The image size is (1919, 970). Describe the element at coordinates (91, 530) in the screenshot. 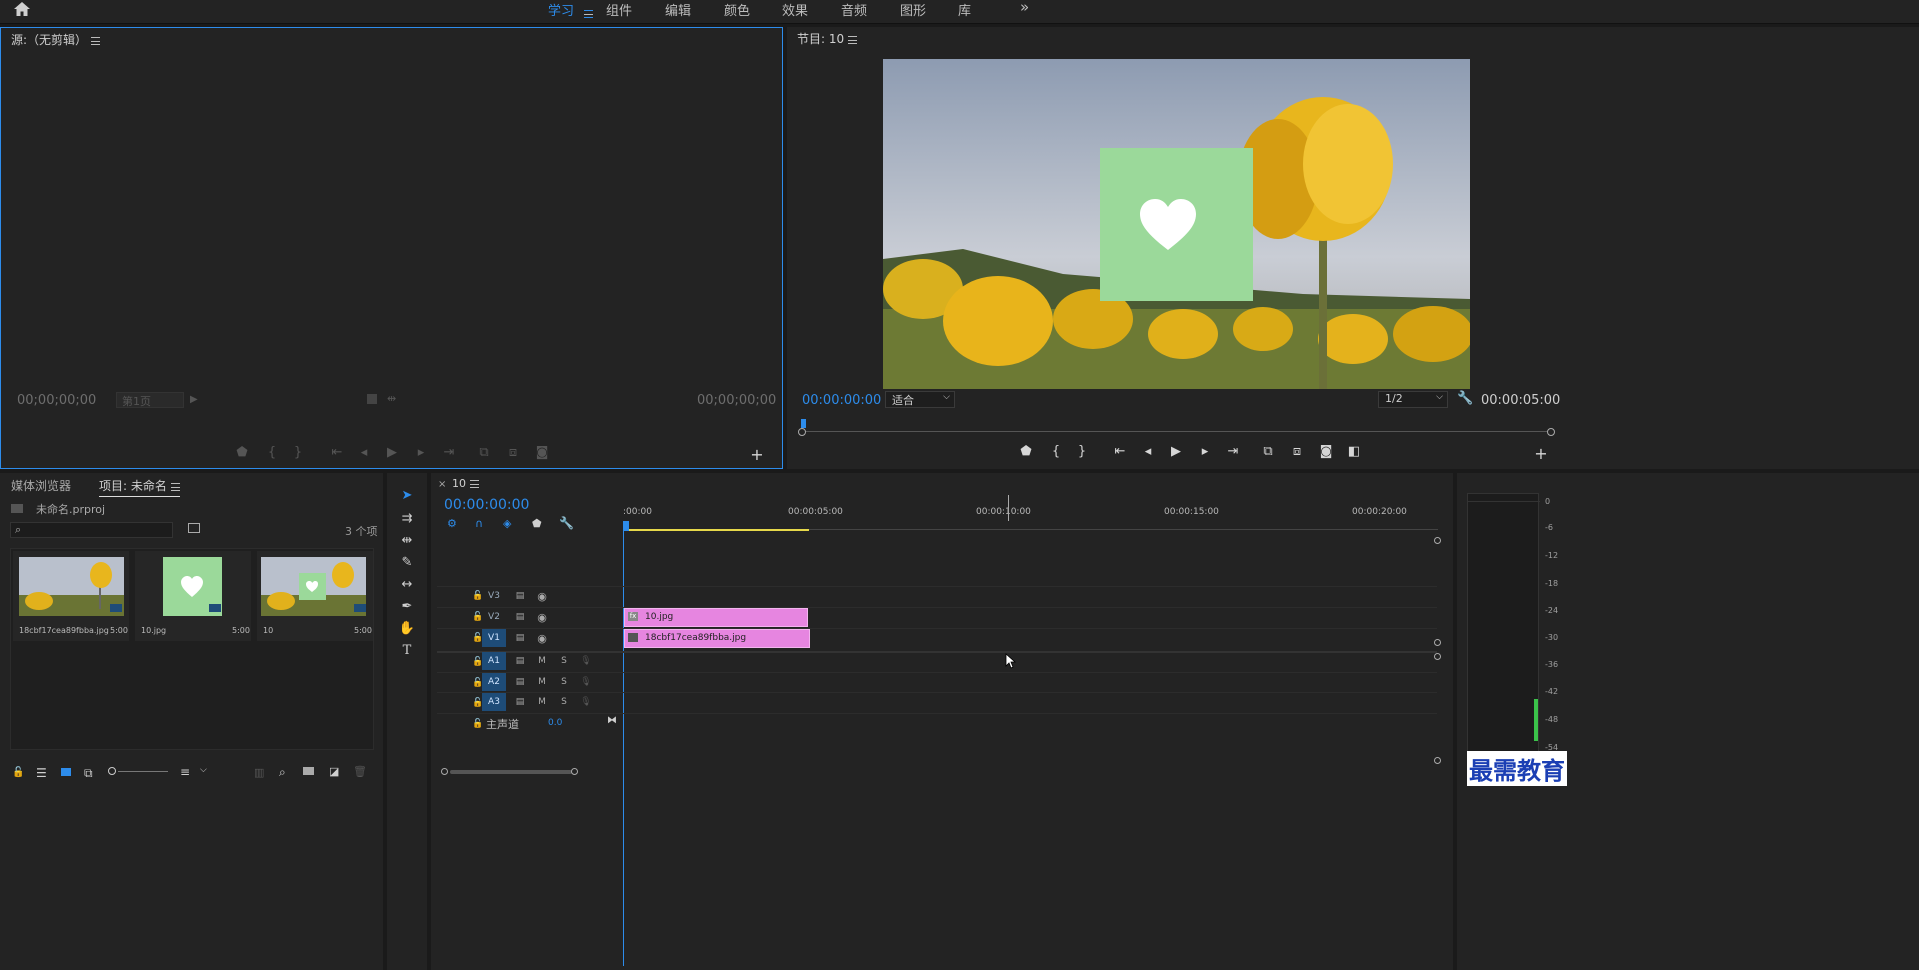

I see `search-input: ⌕` at that location.